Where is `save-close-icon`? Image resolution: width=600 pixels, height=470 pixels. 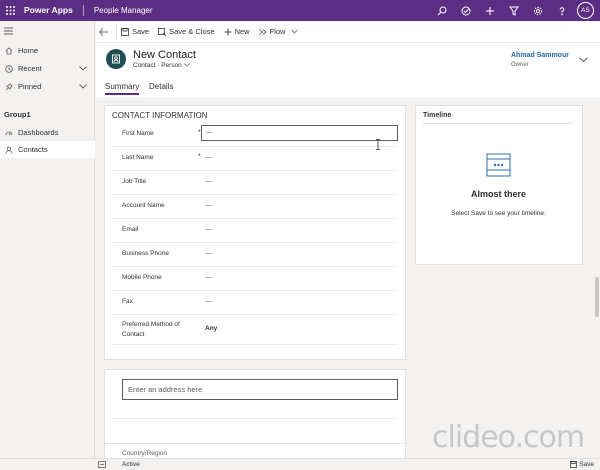
save-close-icon is located at coordinates (162, 31).